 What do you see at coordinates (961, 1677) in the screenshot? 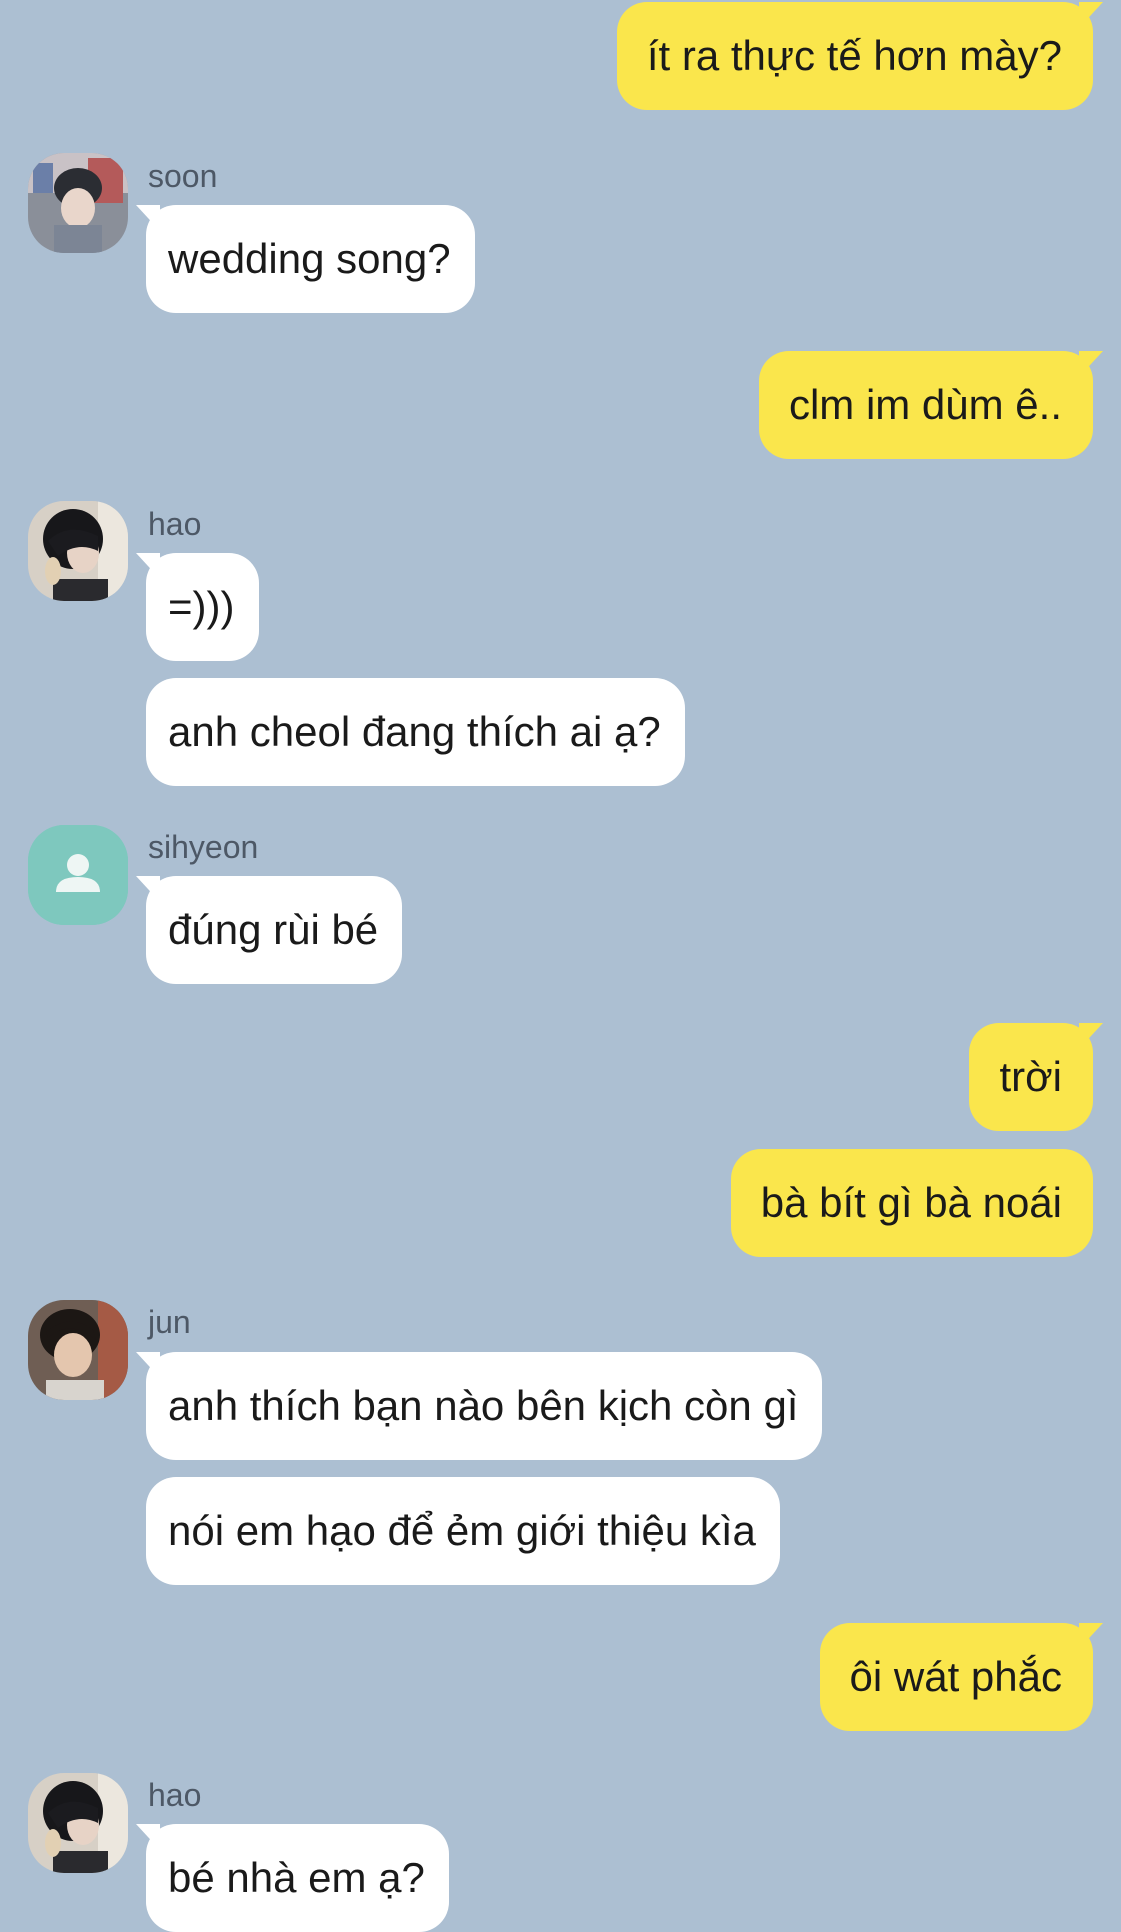
I see `outgoing-message: ôi wát phắc` at bounding box center [961, 1677].